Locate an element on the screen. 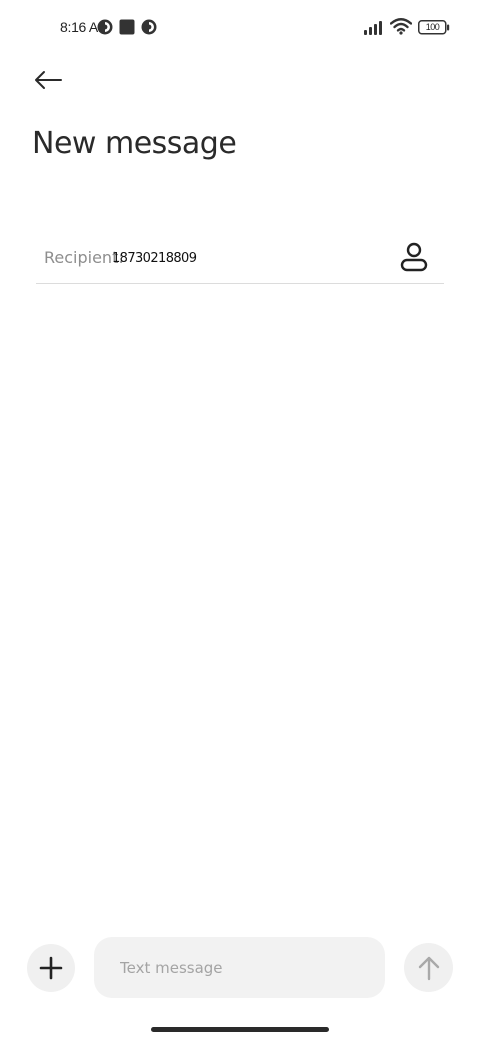 The image size is (480, 1040). message-input-container is located at coordinates (239, 967).